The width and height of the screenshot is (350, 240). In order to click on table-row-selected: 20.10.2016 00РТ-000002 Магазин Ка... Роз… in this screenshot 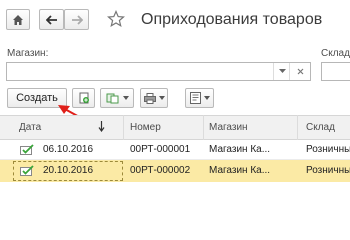, I will do `click(175, 171)`.